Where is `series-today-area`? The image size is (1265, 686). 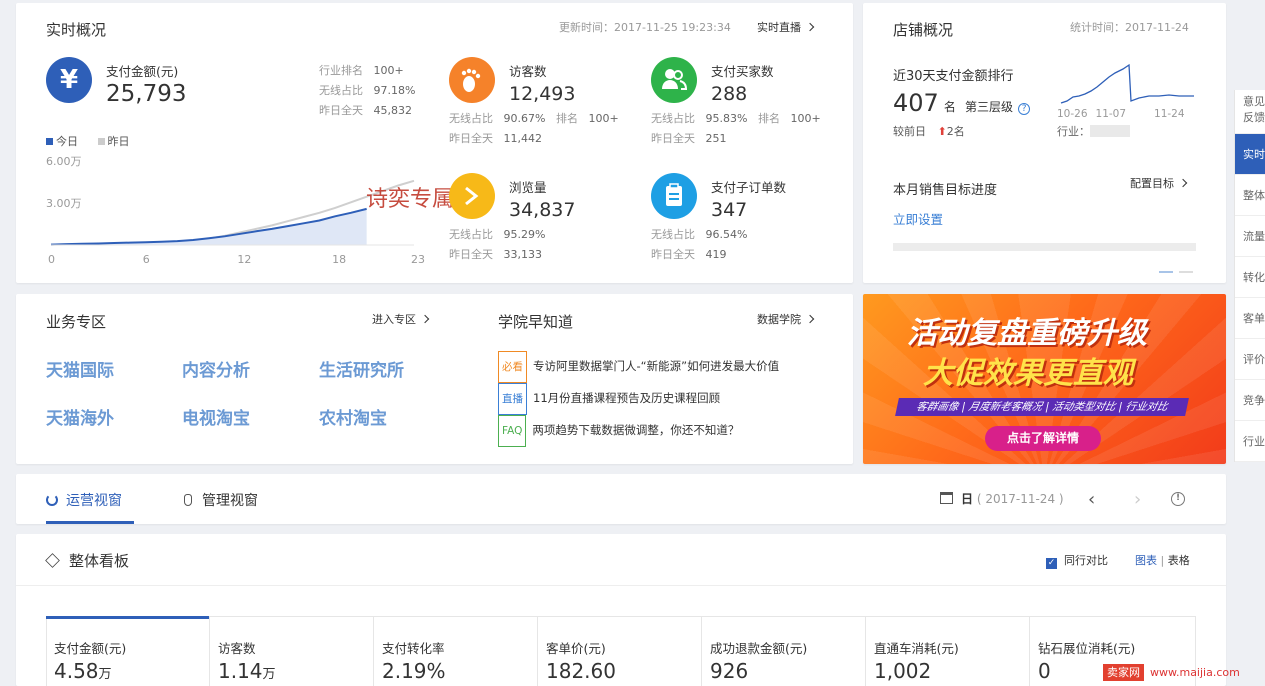 series-today-area is located at coordinates (209, 226).